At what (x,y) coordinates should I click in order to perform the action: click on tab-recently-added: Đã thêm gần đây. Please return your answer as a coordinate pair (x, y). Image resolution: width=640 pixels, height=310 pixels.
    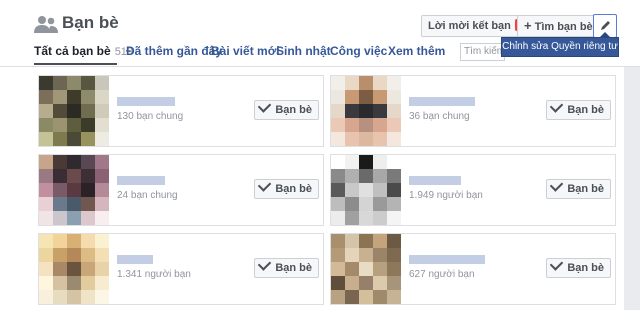
    Looking at the image, I should click on (174, 51).